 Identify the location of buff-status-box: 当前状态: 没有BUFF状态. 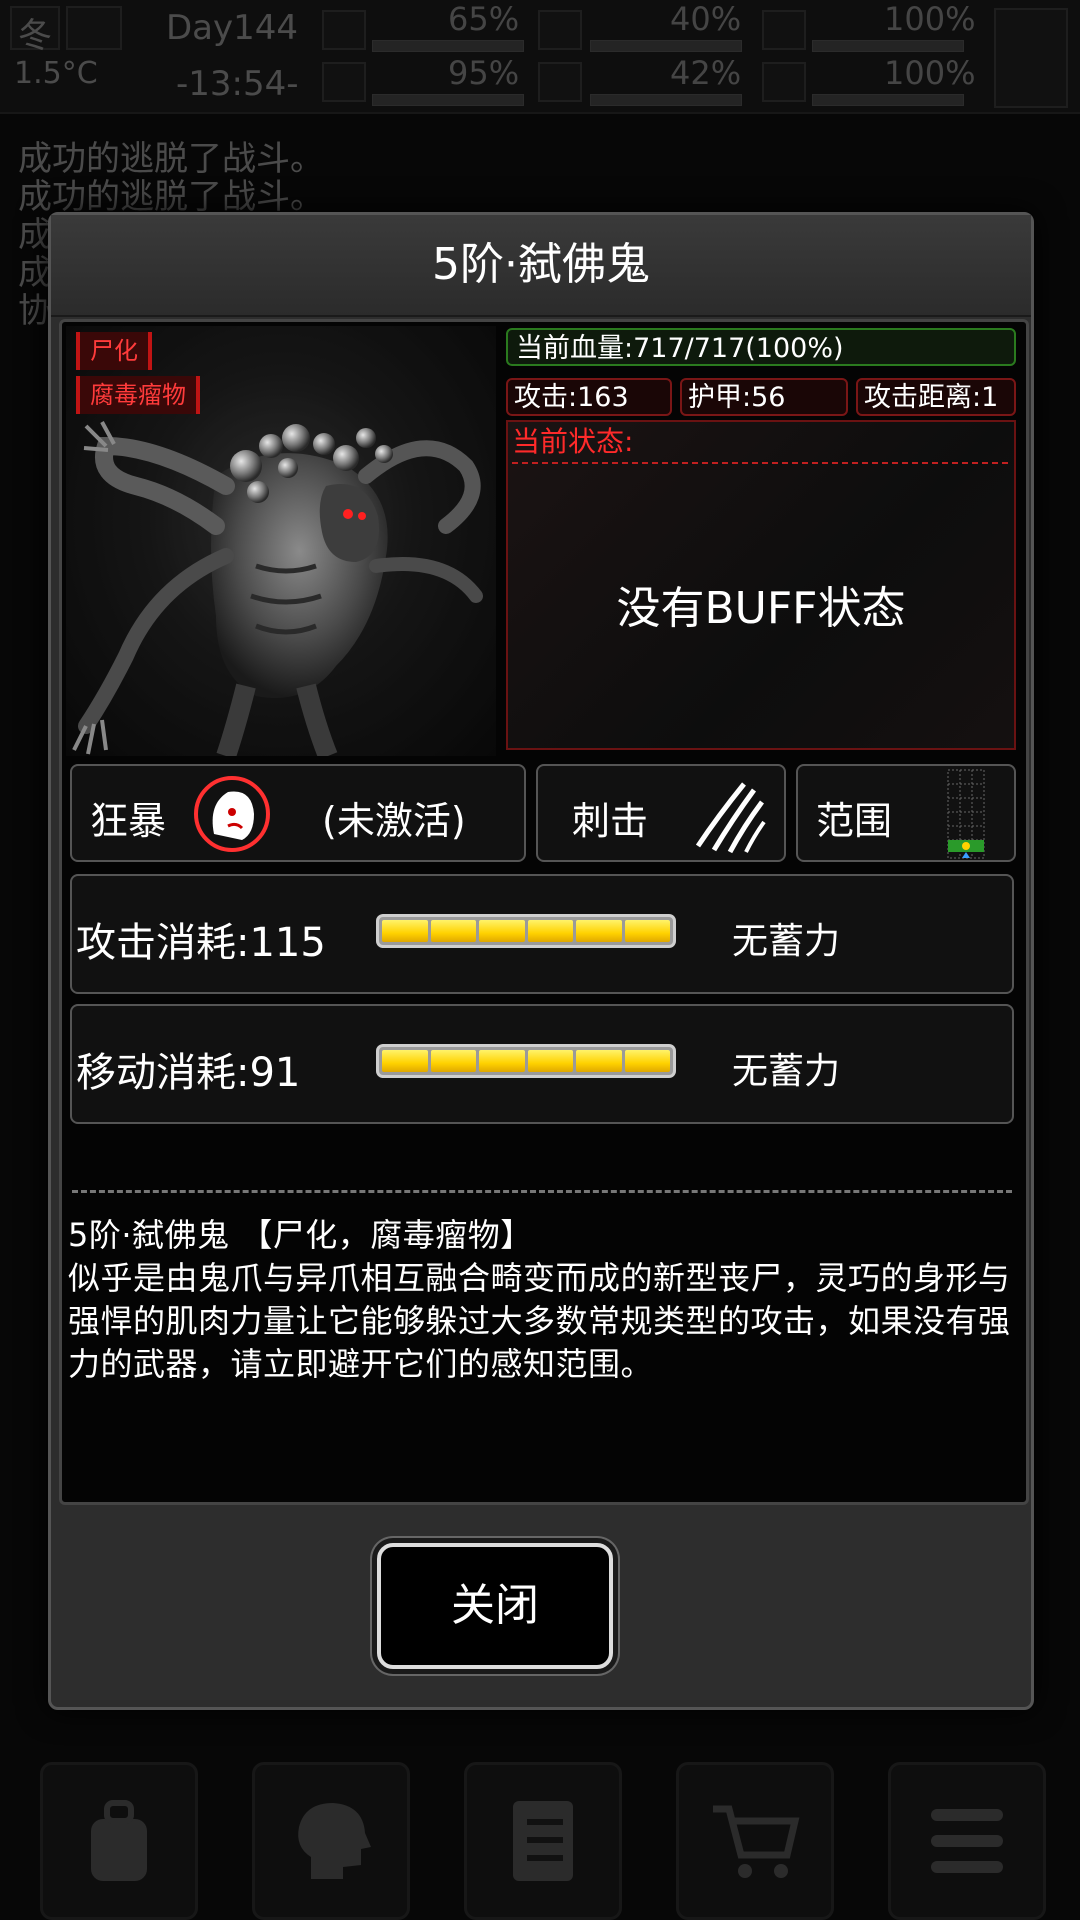
(761, 585).